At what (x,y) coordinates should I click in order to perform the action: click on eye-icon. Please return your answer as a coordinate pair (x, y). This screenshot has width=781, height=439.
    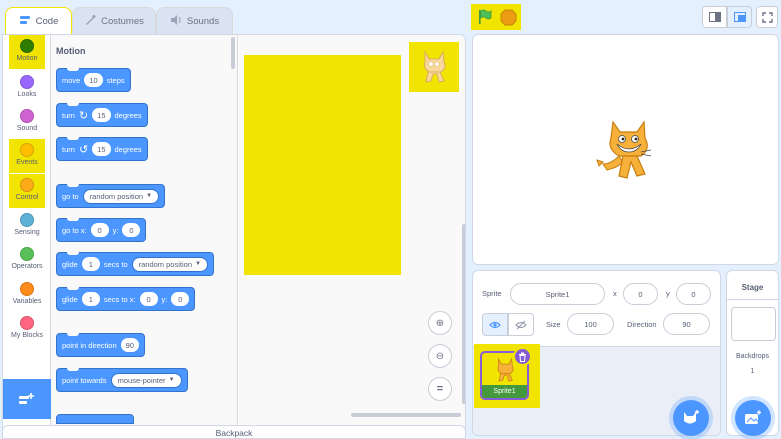
    Looking at the image, I should click on (495, 324).